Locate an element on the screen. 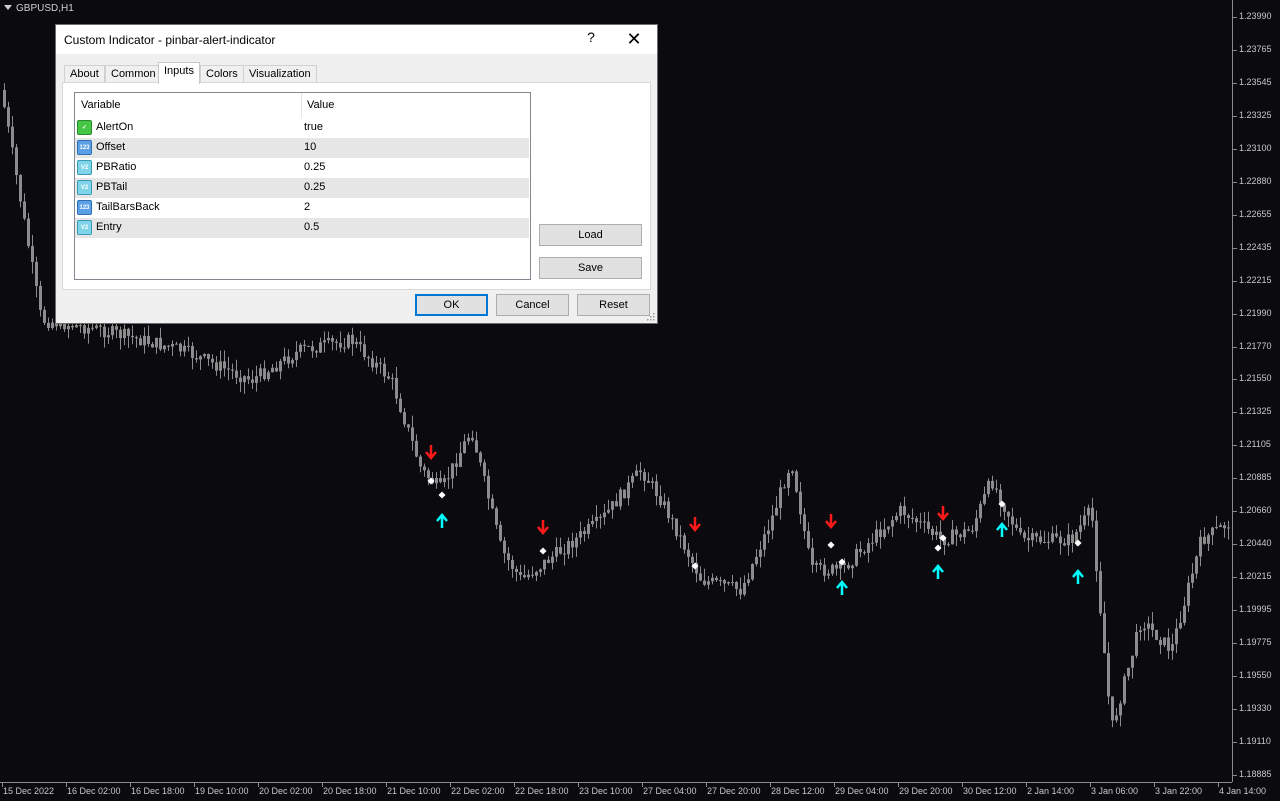 The image size is (1280, 801). param-value: 10 is located at coordinates (310, 147).